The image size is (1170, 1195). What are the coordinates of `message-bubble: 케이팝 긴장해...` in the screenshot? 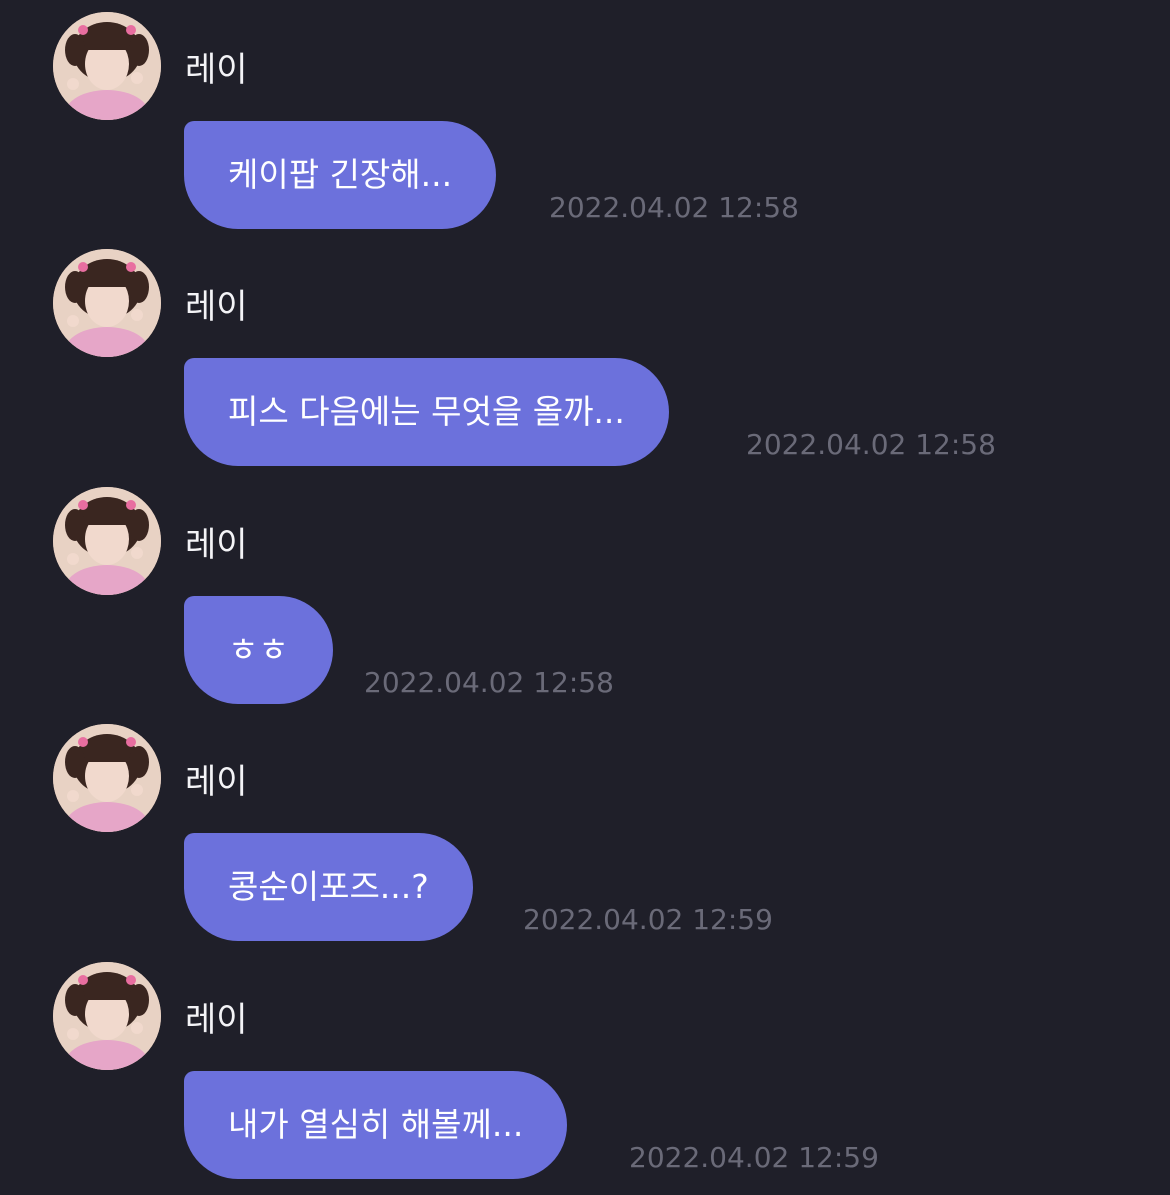 It's located at (340, 175).